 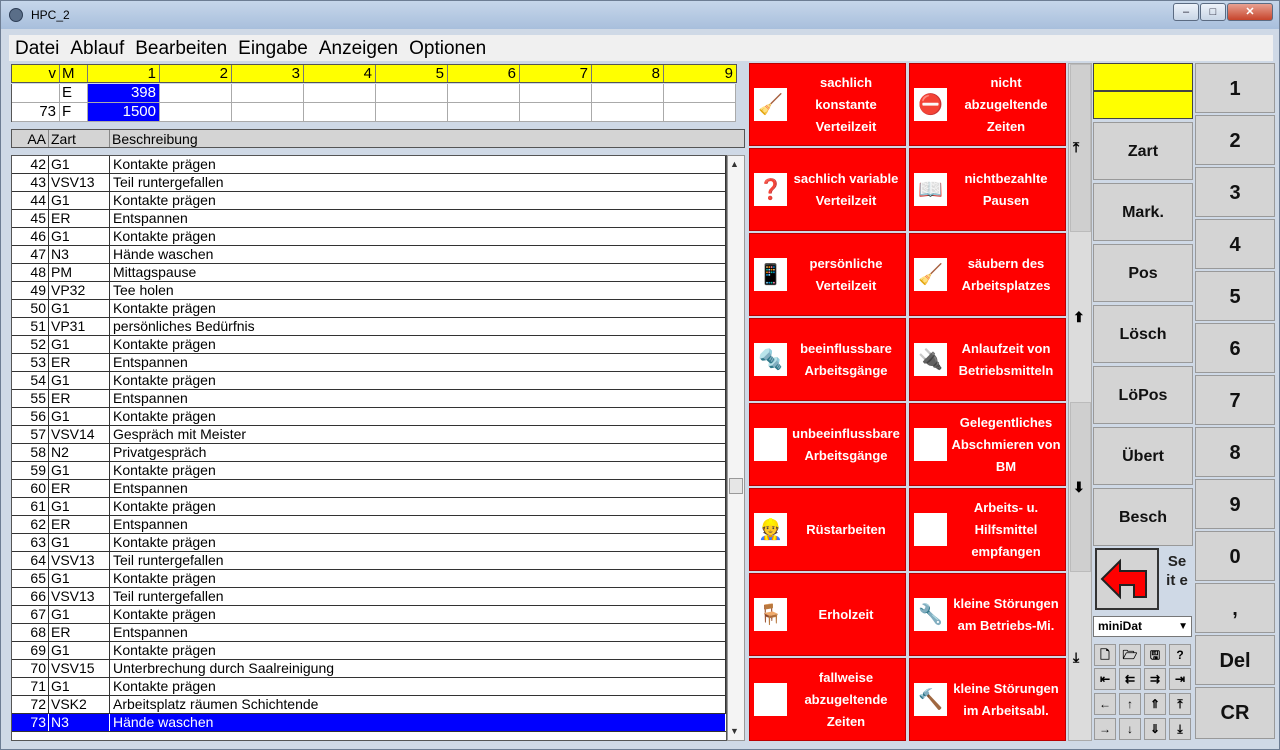 What do you see at coordinates (1143, 456) in the screenshot?
I see `side-button-5: Übert` at bounding box center [1143, 456].